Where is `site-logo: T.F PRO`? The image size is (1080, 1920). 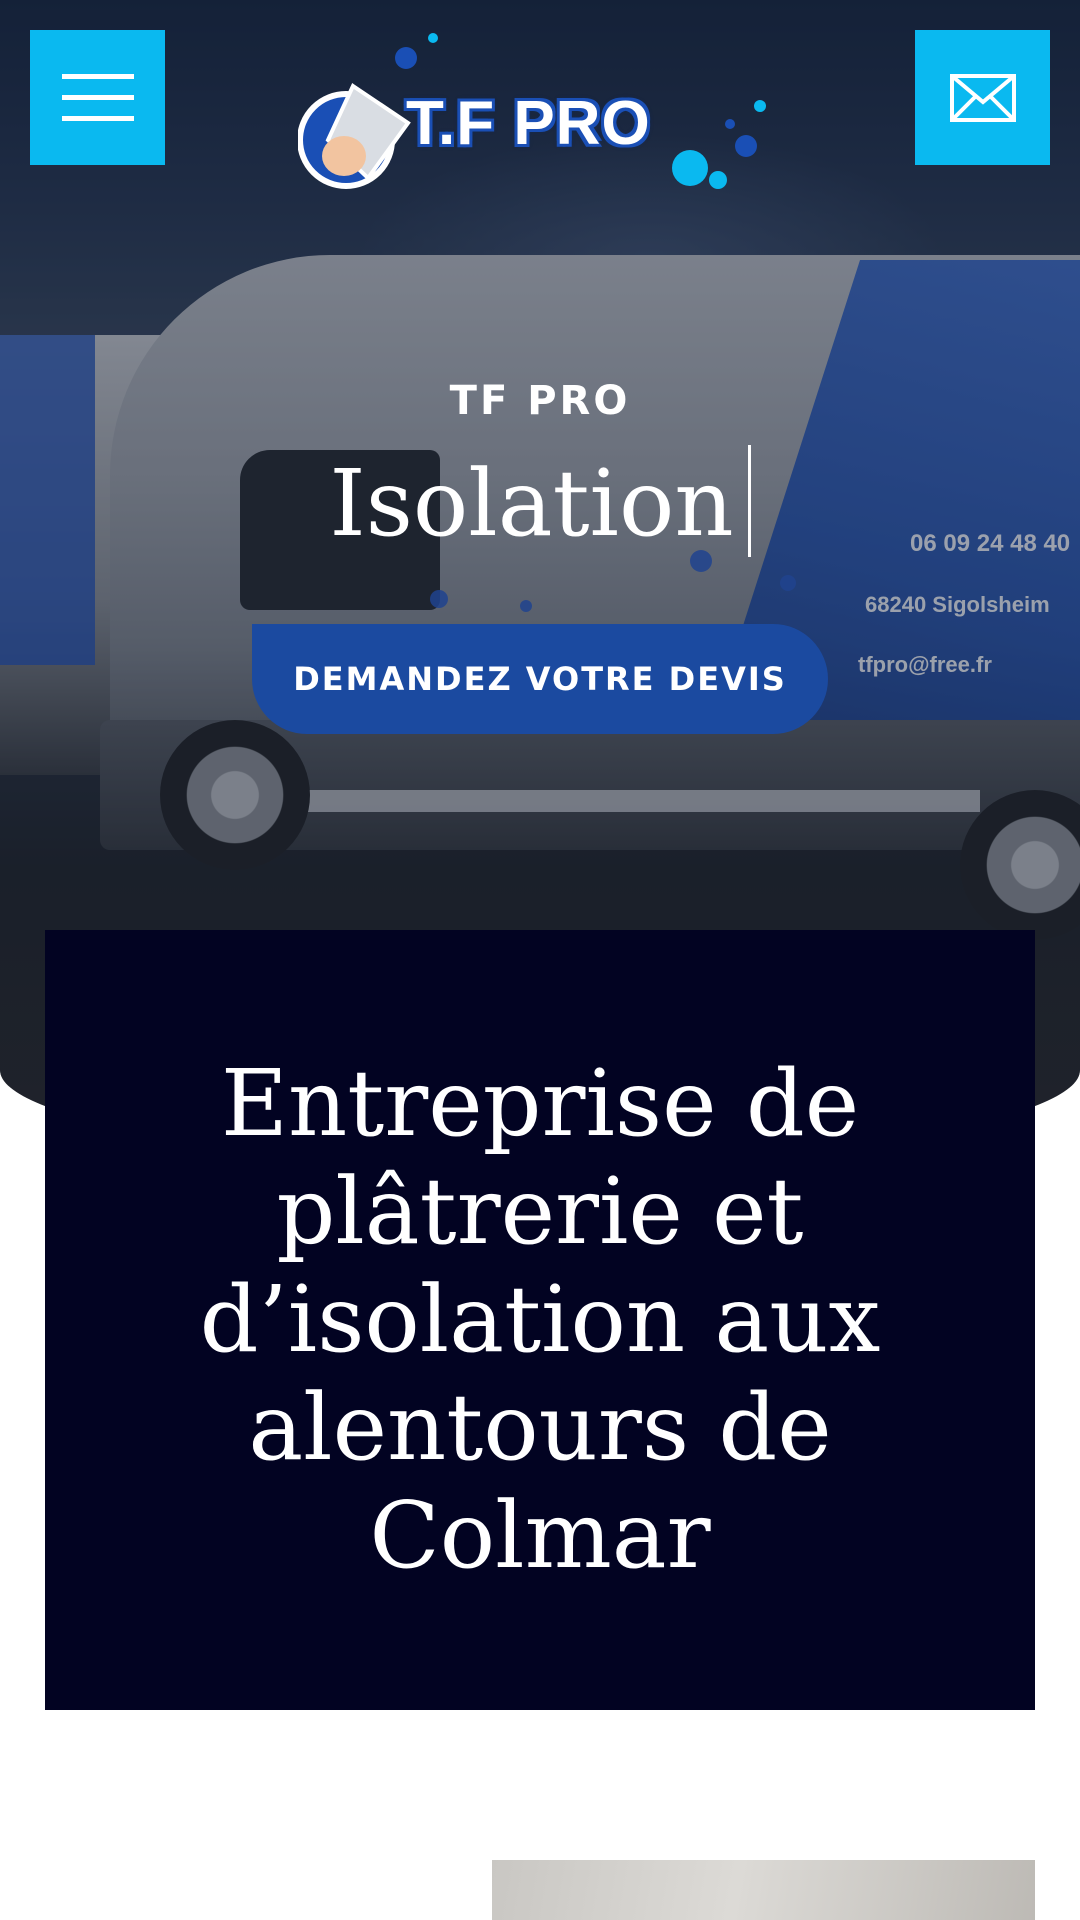
site-logo: T.F PRO is located at coordinates (538, 113).